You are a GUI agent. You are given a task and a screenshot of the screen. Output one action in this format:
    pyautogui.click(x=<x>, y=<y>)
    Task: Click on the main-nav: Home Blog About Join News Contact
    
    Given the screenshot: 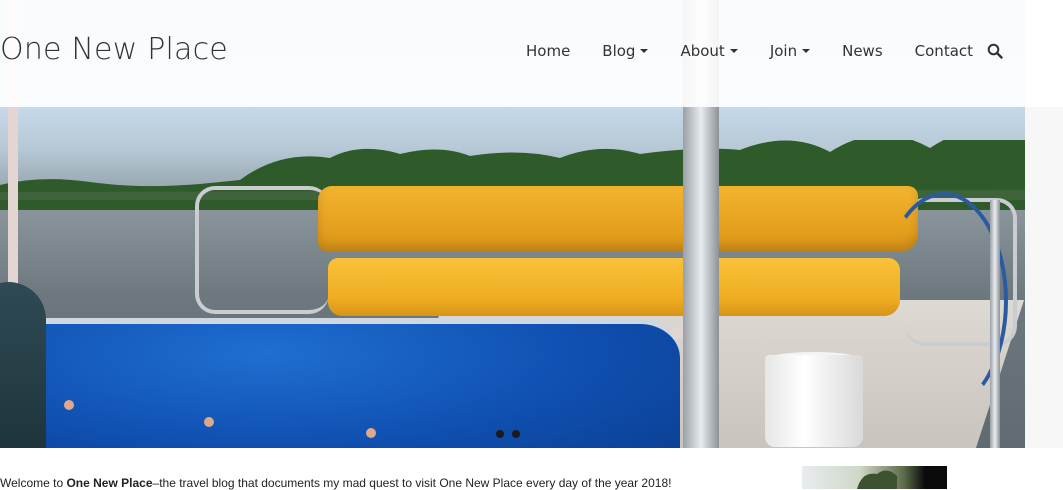 What is the action you would take?
    pyautogui.click(x=749, y=51)
    